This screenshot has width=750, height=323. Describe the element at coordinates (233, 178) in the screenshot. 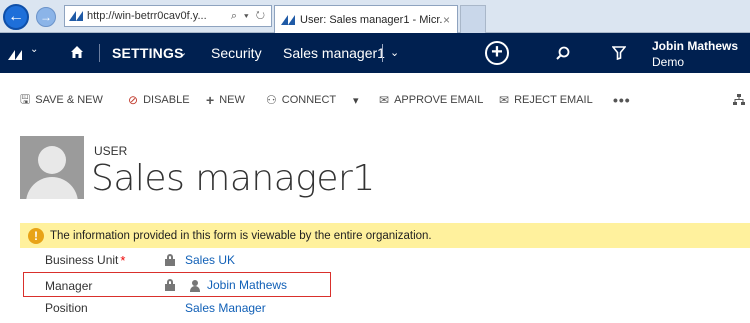

I see `page-title: Sales manager1` at that location.